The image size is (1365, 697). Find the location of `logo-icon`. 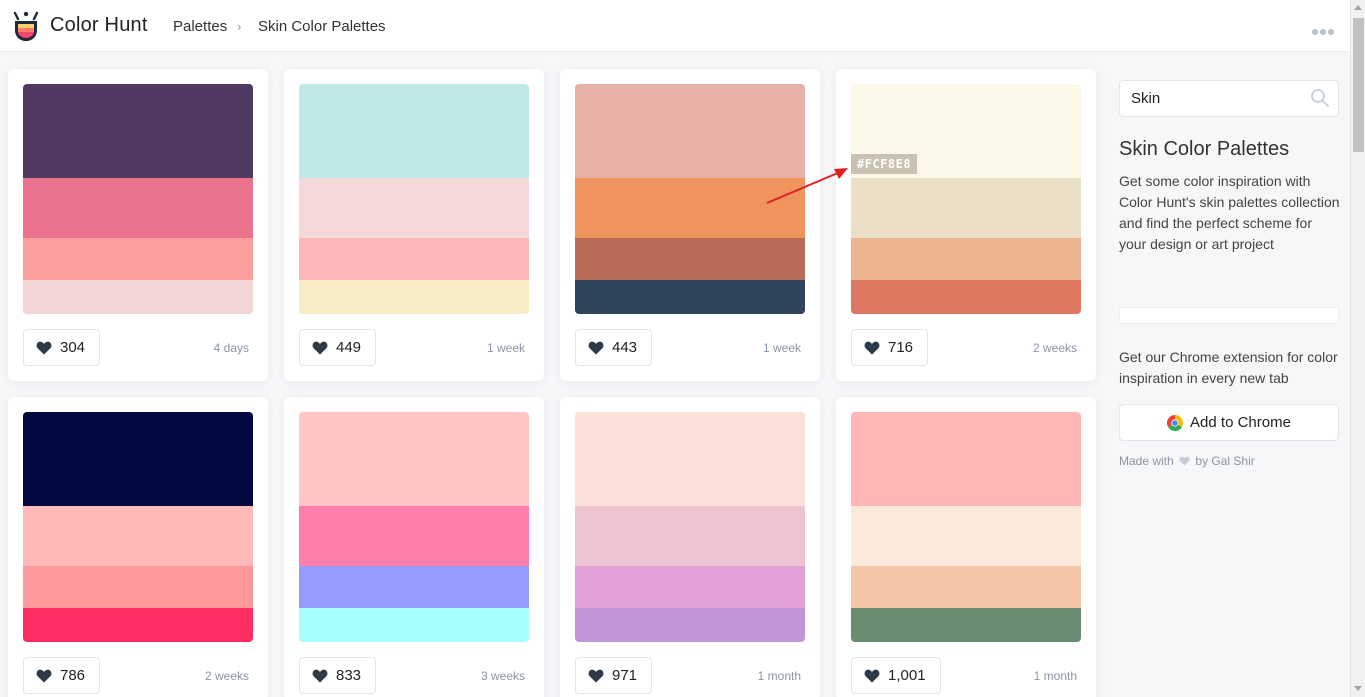

logo-icon is located at coordinates (26, 26).